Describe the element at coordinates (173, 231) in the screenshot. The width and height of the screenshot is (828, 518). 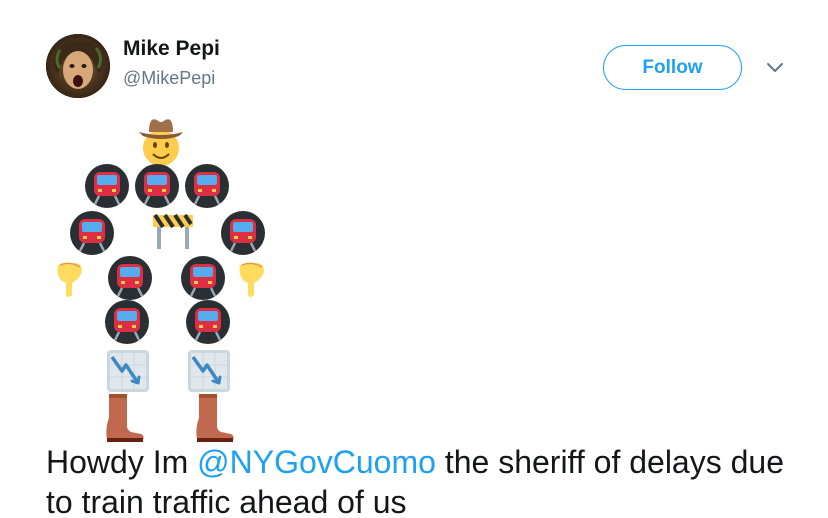
I see `construction-barrier-emoji` at that location.